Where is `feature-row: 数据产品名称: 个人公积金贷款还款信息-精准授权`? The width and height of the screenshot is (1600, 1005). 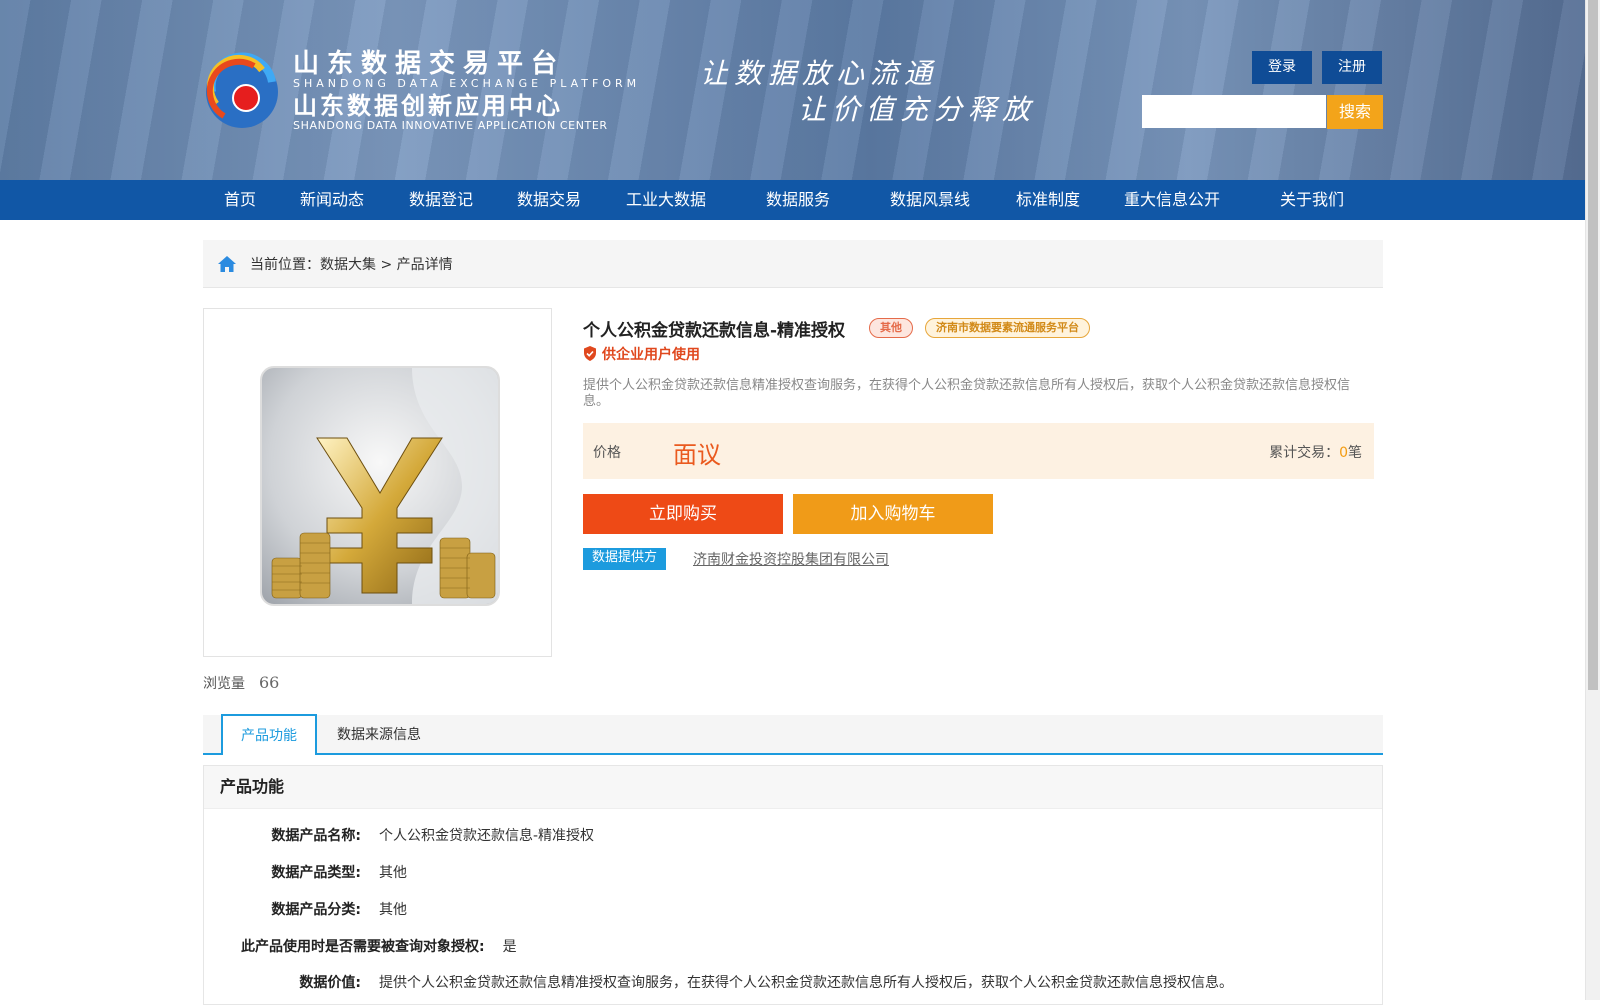 feature-row: 数据产品名称: 个人公积金贷款还款信息-精准授权 is located at coordinates (417, 836).